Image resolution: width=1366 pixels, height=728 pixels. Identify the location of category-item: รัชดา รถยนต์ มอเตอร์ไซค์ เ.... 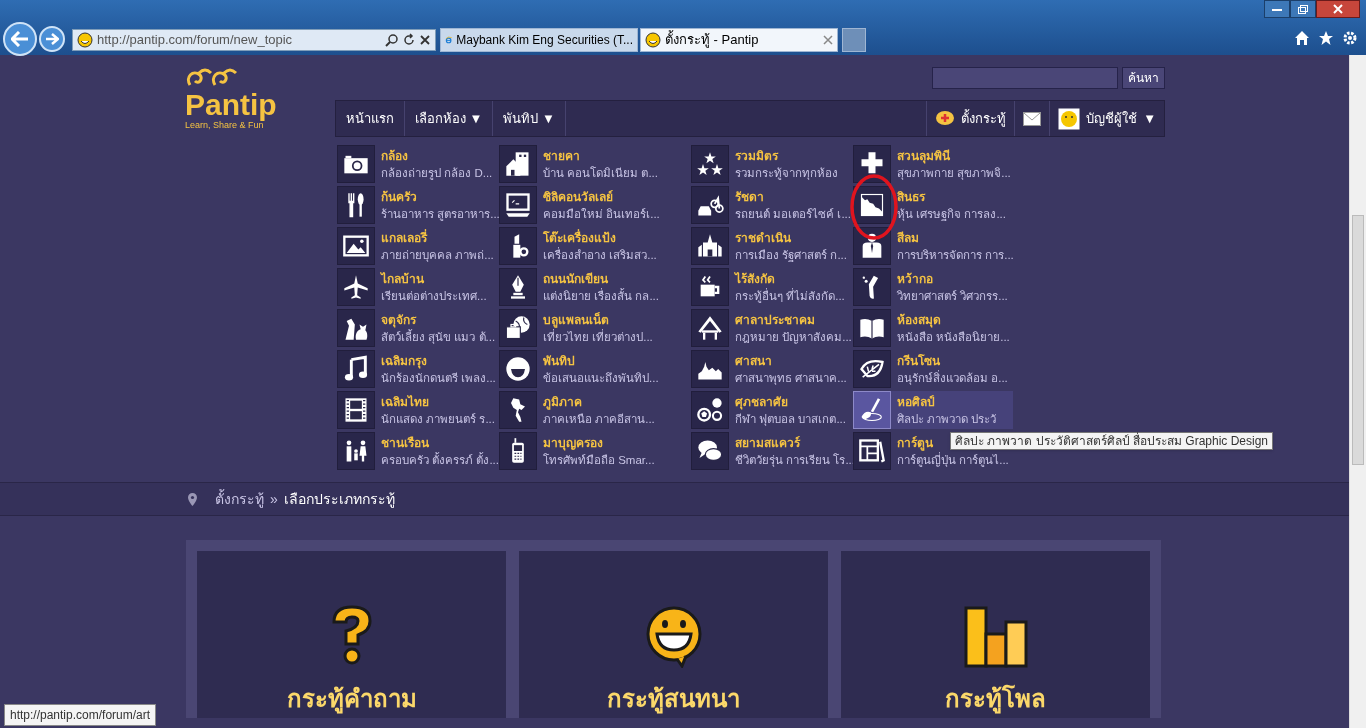
(771, 205).